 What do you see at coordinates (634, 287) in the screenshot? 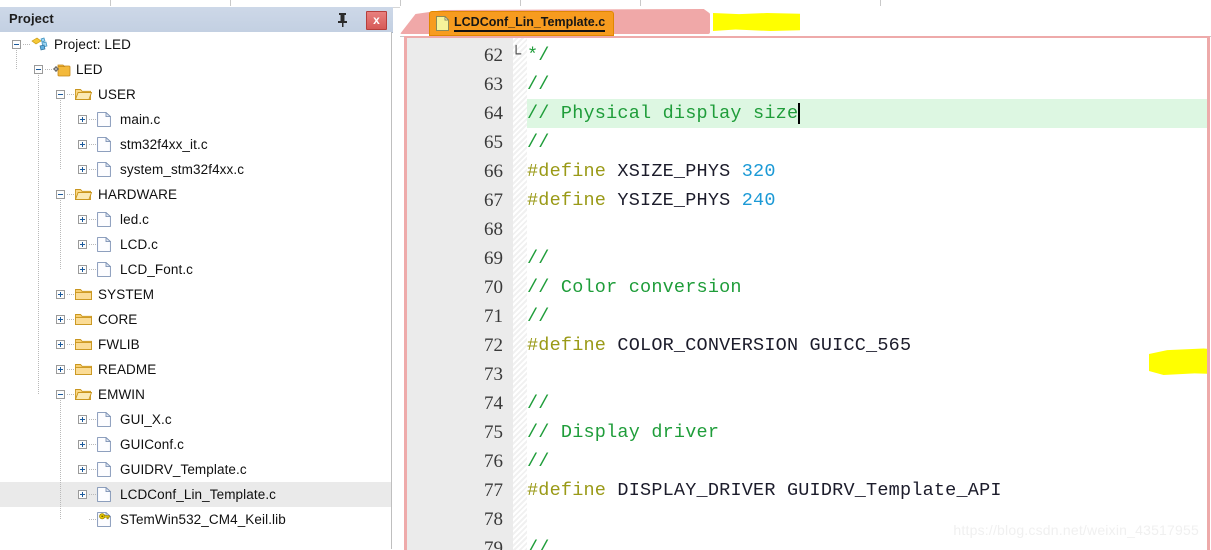
I see `code-token: // Color conversion` at bounding box center [634, 287].